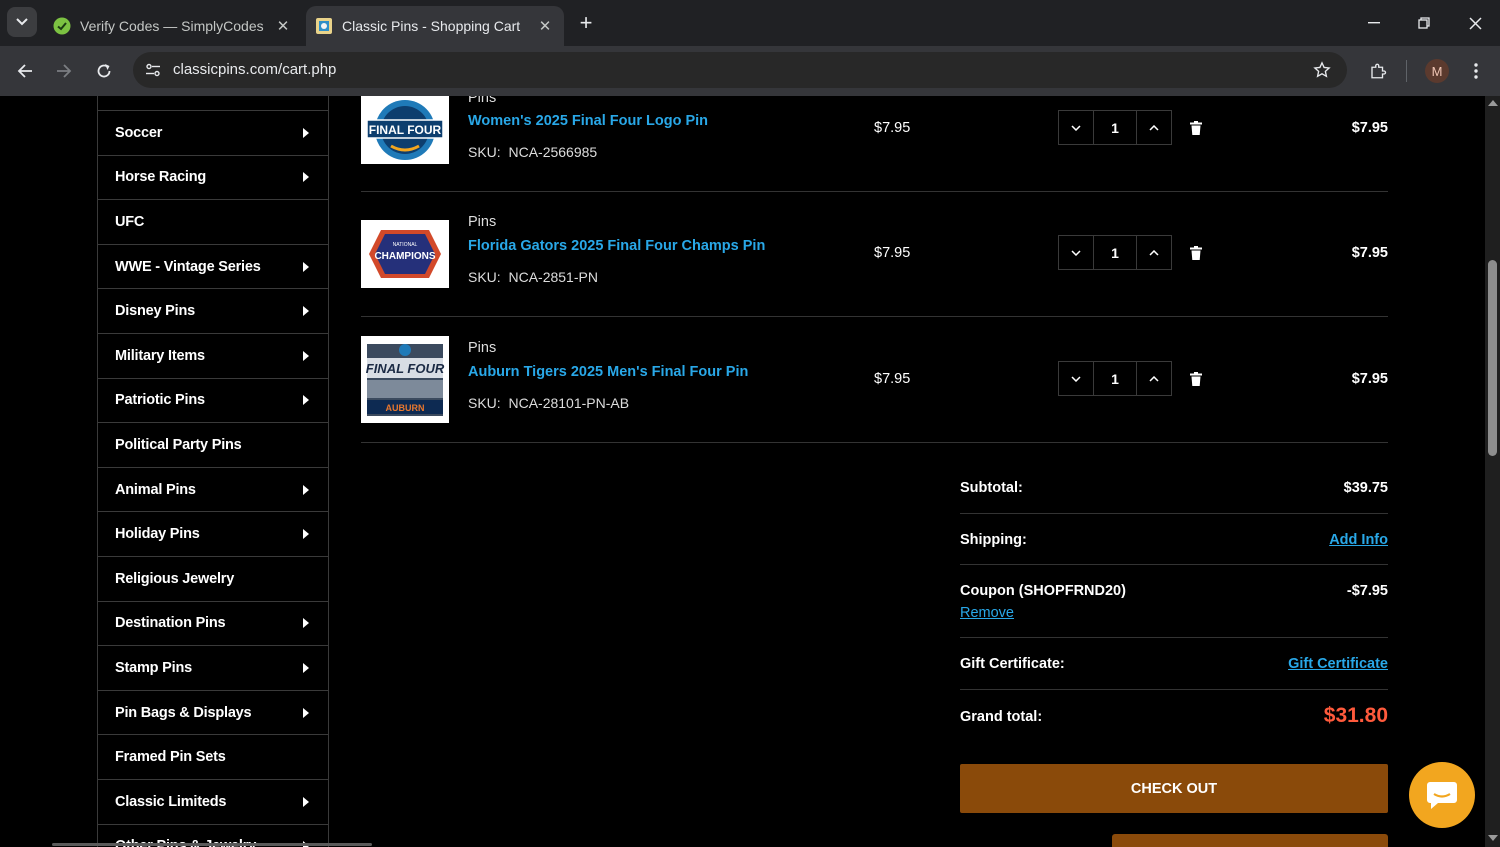 Image resolution: width=1500 pixels, height=847 pixels. Describe the element at coordinates (405, 379) in the screenshot. I see `product-image: FINAL FOUR AUBURN` at that location.